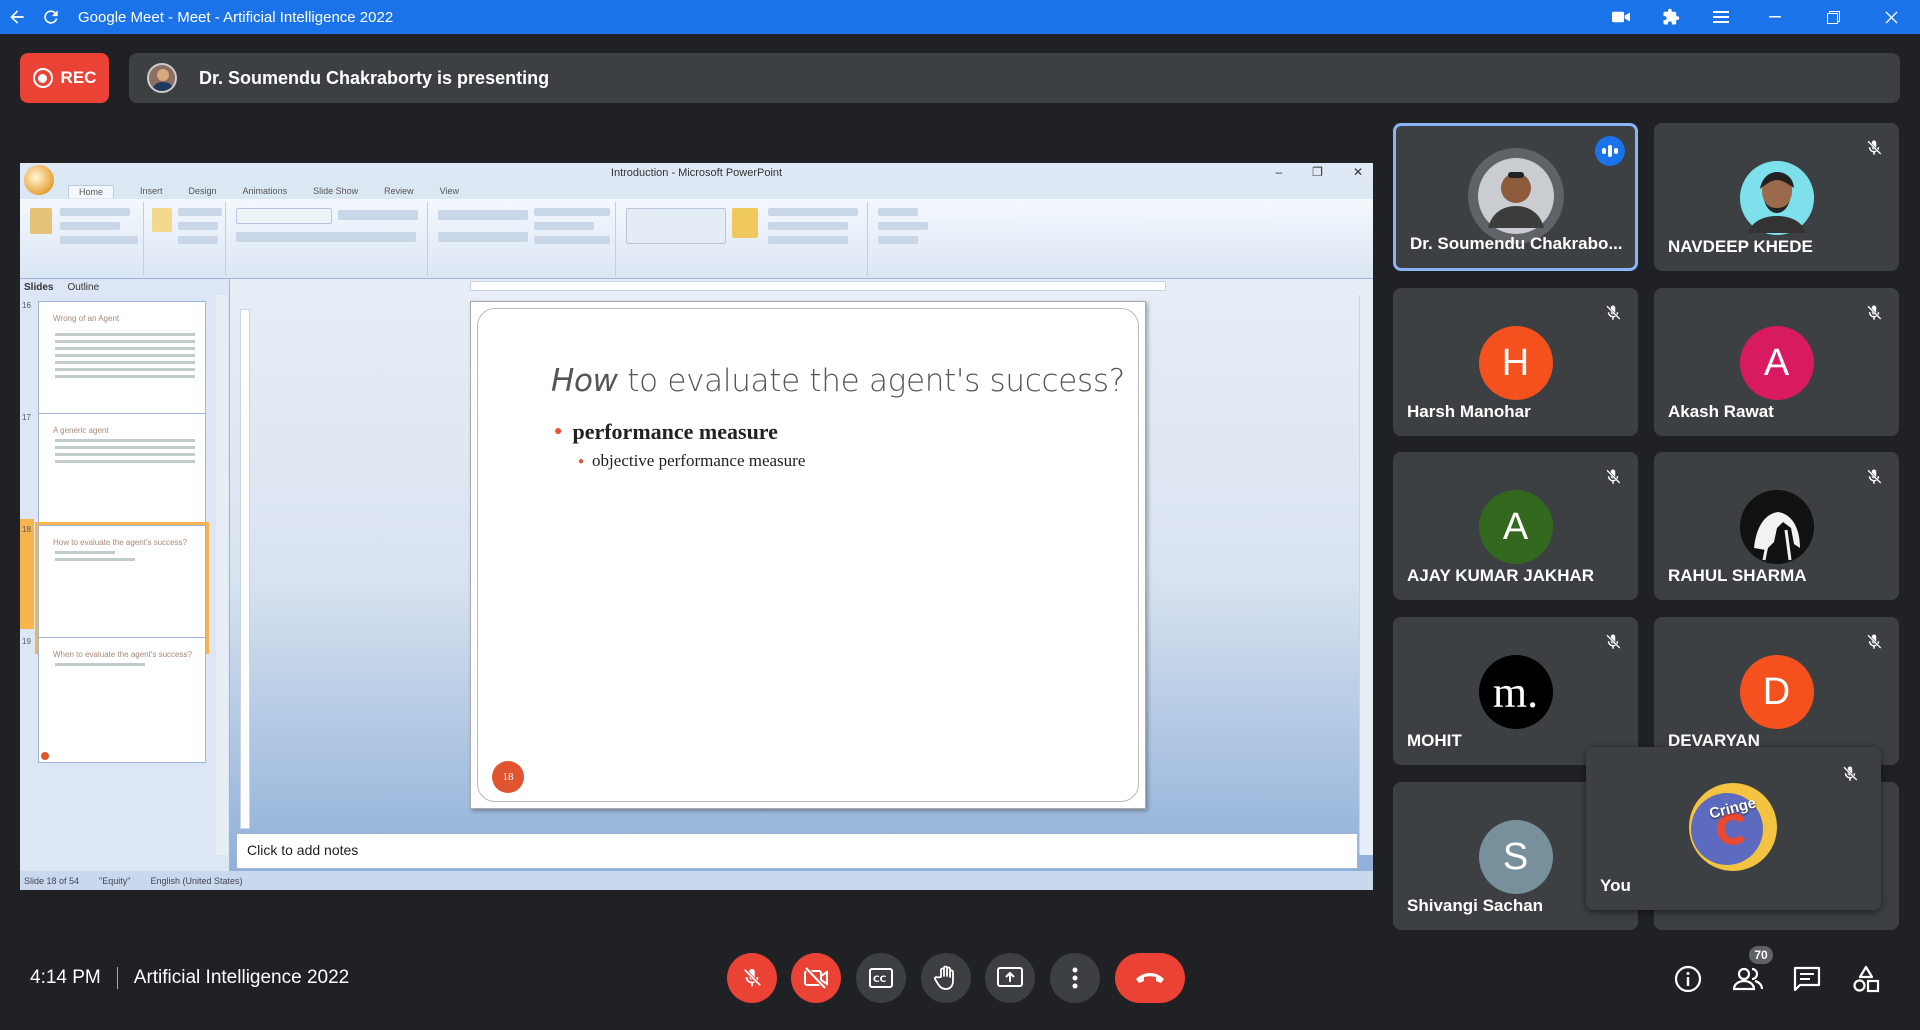 Image resolution: width=1920 pixels, height=1030 pixels. I want to click on captions-button: CC, so click(881, 978).